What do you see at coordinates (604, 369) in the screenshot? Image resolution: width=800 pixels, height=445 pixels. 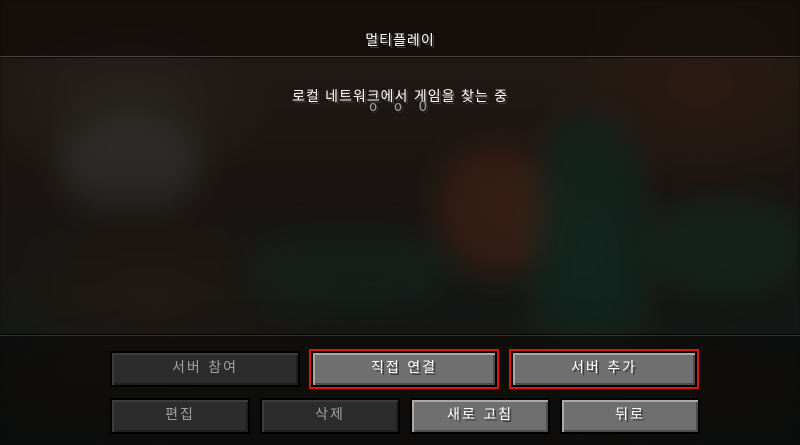 I see `add-server-button: 서버 추가` at bounding box center [604, 369].